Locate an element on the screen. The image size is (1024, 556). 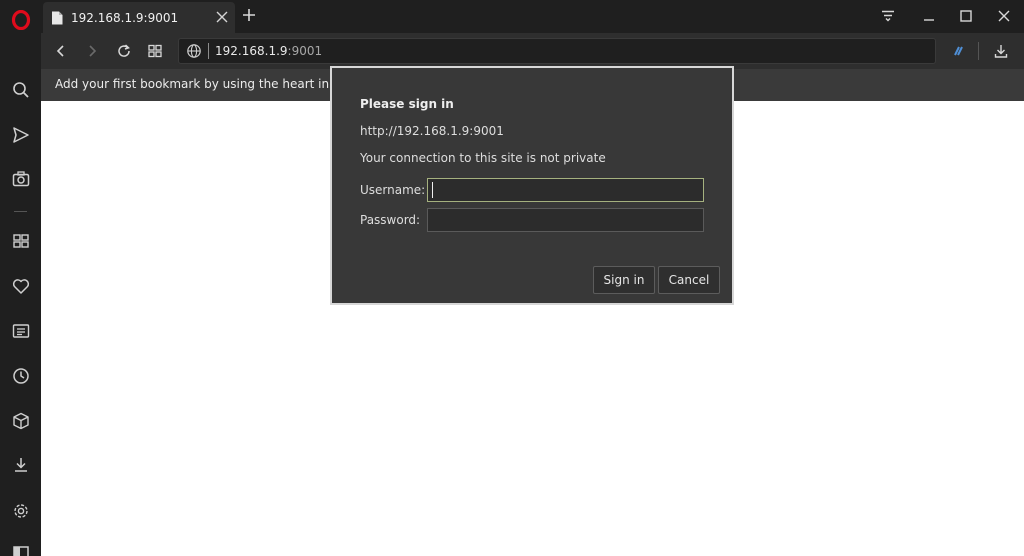
dialog-url: http://192.168.1.9:9001 is located at coordinates (432, 131).